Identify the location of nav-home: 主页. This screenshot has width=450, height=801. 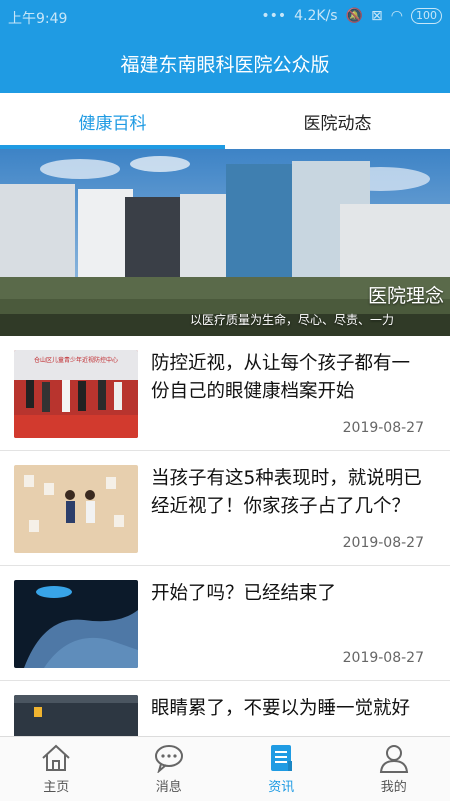
(56, 769).